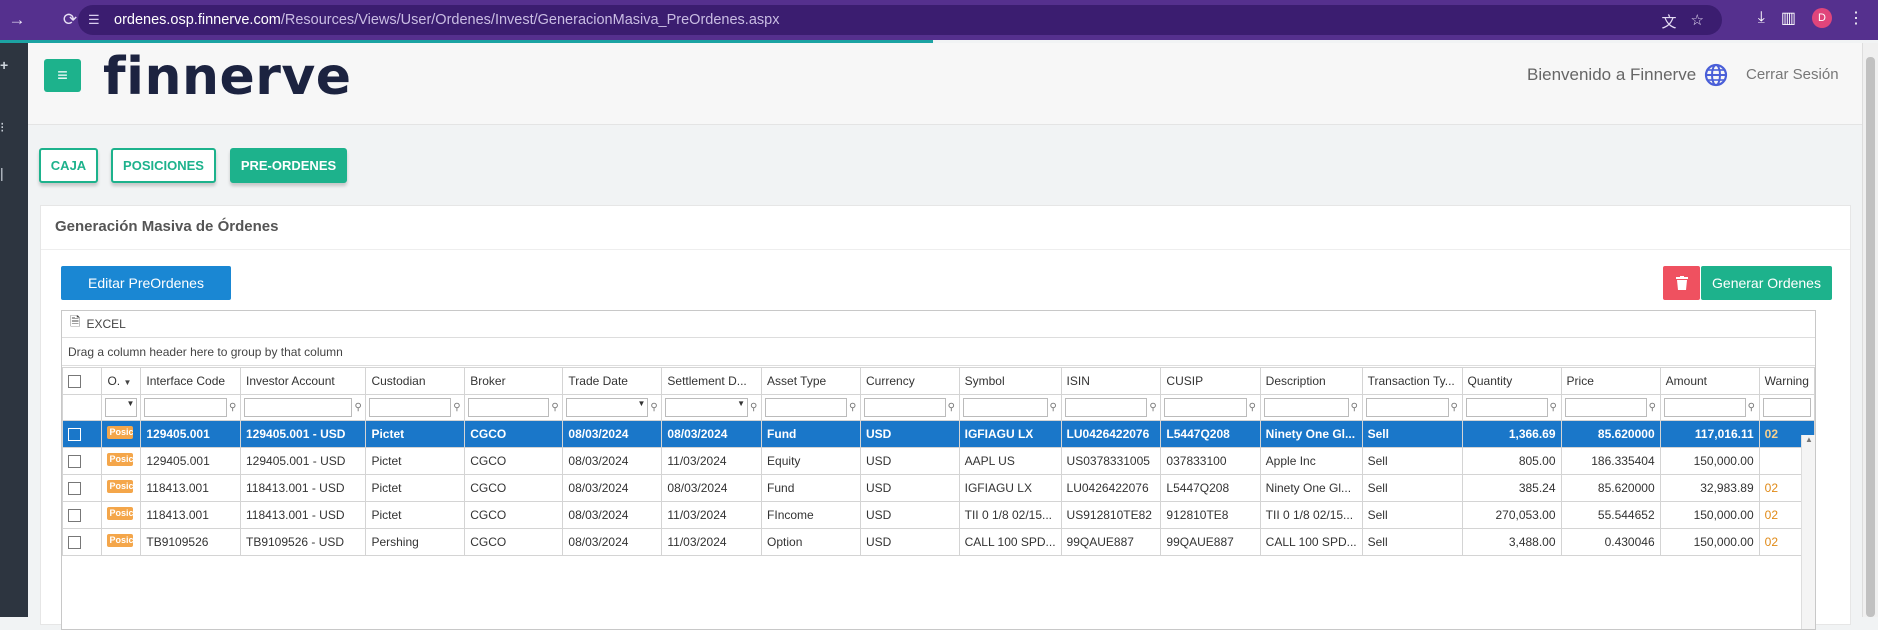  Describe the element at coordinates (1610, 381) in the screenshot. I see `column-header: Price` at that location.